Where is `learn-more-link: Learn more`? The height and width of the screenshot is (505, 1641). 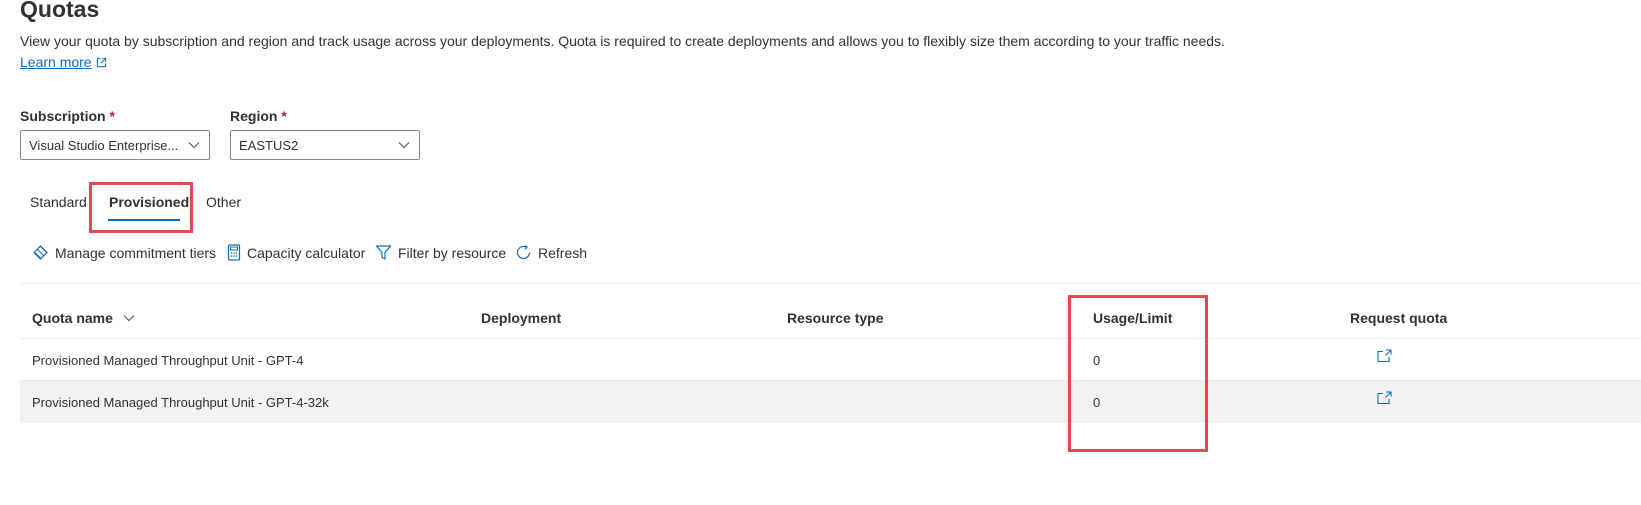 learn-more-link: Learn more is located at coordinates (63, 62).